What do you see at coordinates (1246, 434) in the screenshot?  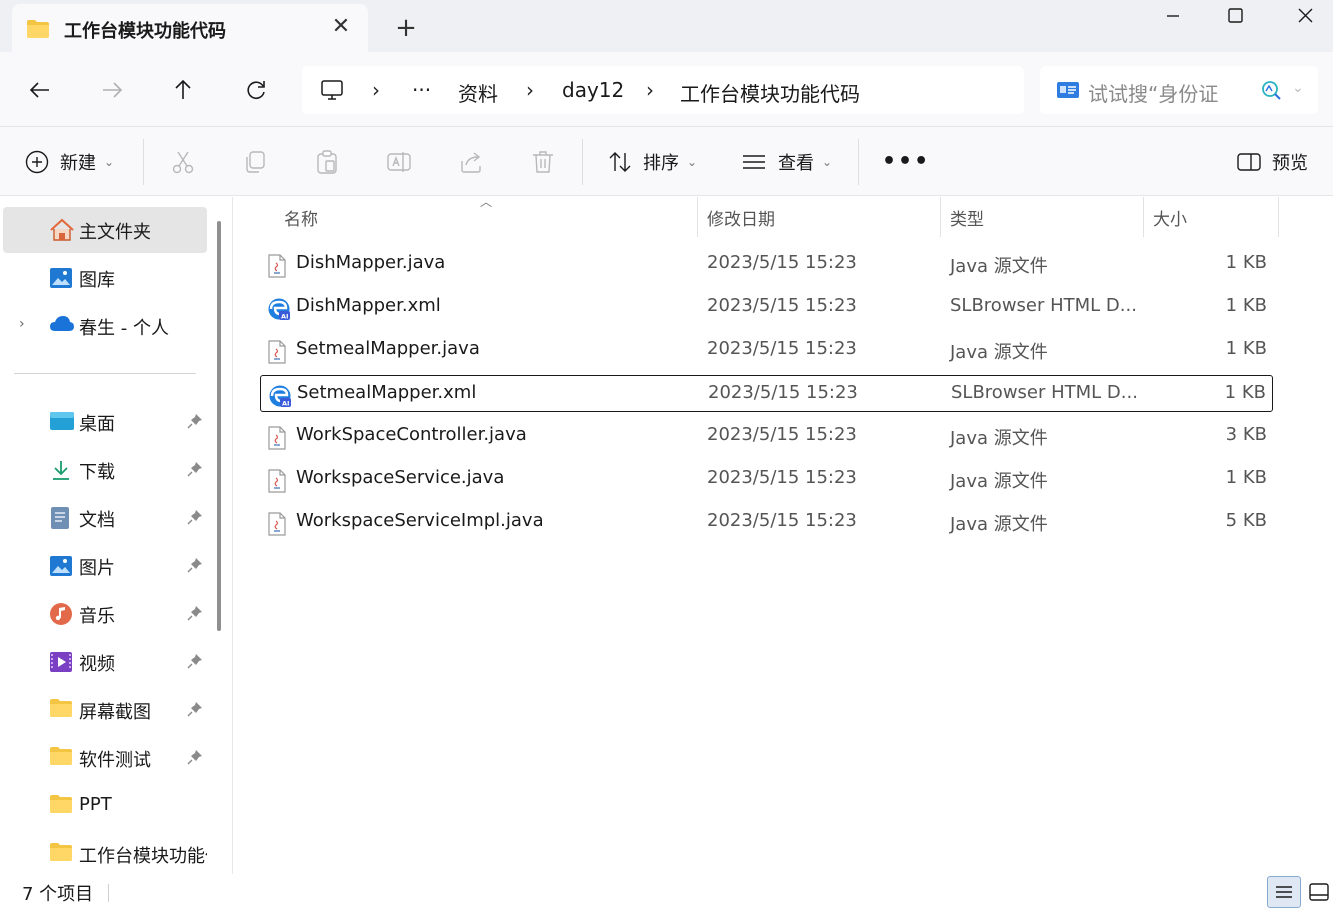 I see `file-size: 3 KB` at bounding box center [1246, 434].